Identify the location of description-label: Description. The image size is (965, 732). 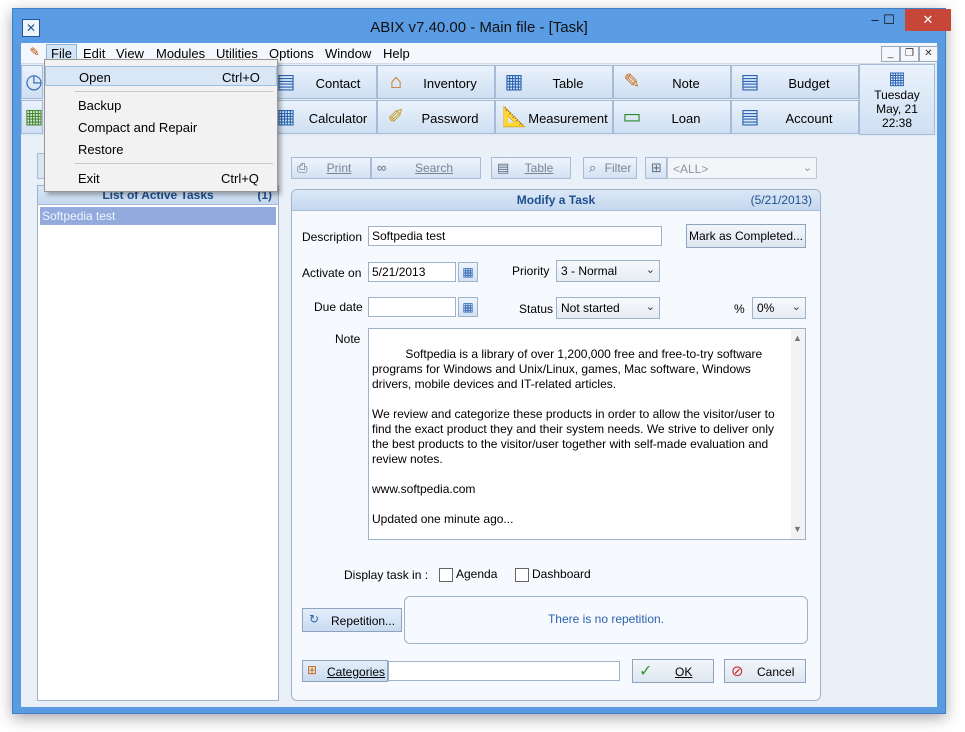
(332, 237).